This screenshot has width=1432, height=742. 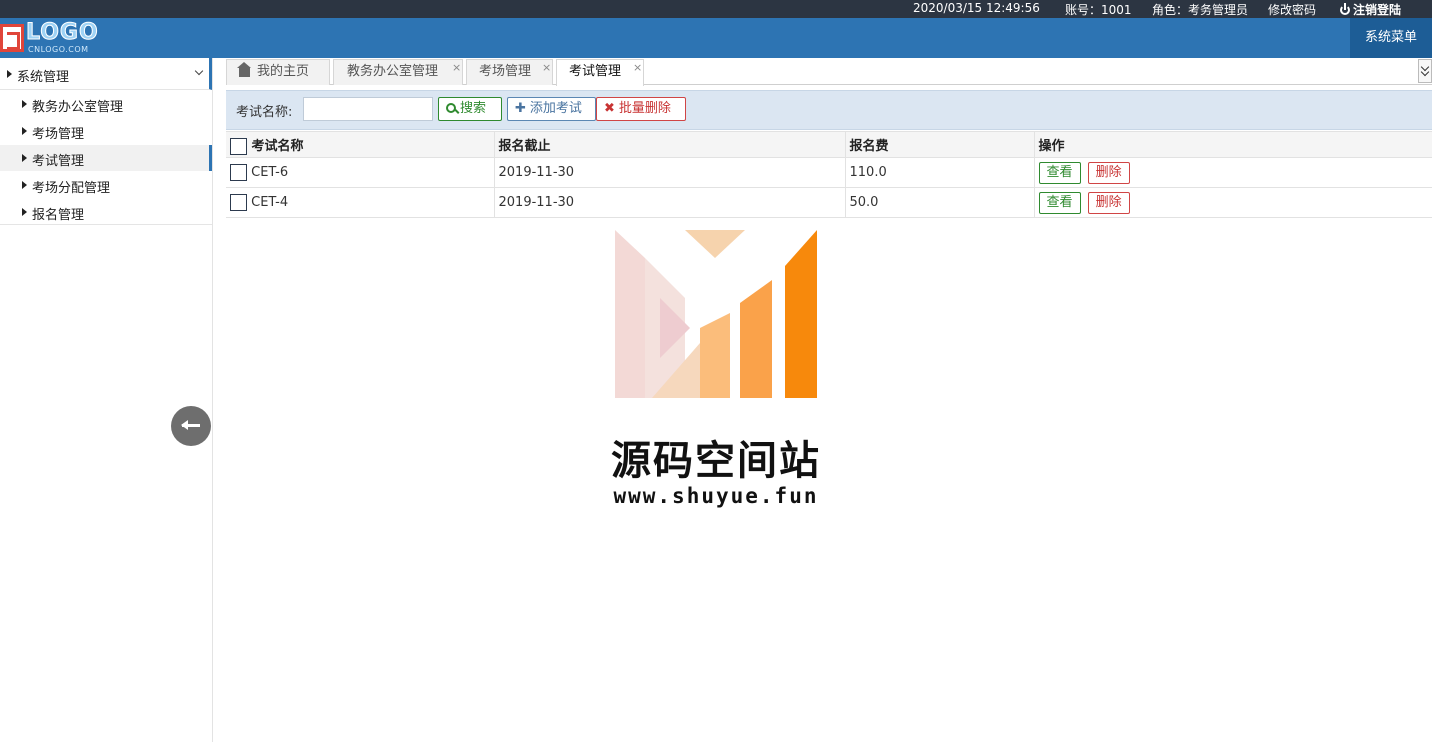 I want to click on cell-fee: 50.0, so click(x=940, y=202).